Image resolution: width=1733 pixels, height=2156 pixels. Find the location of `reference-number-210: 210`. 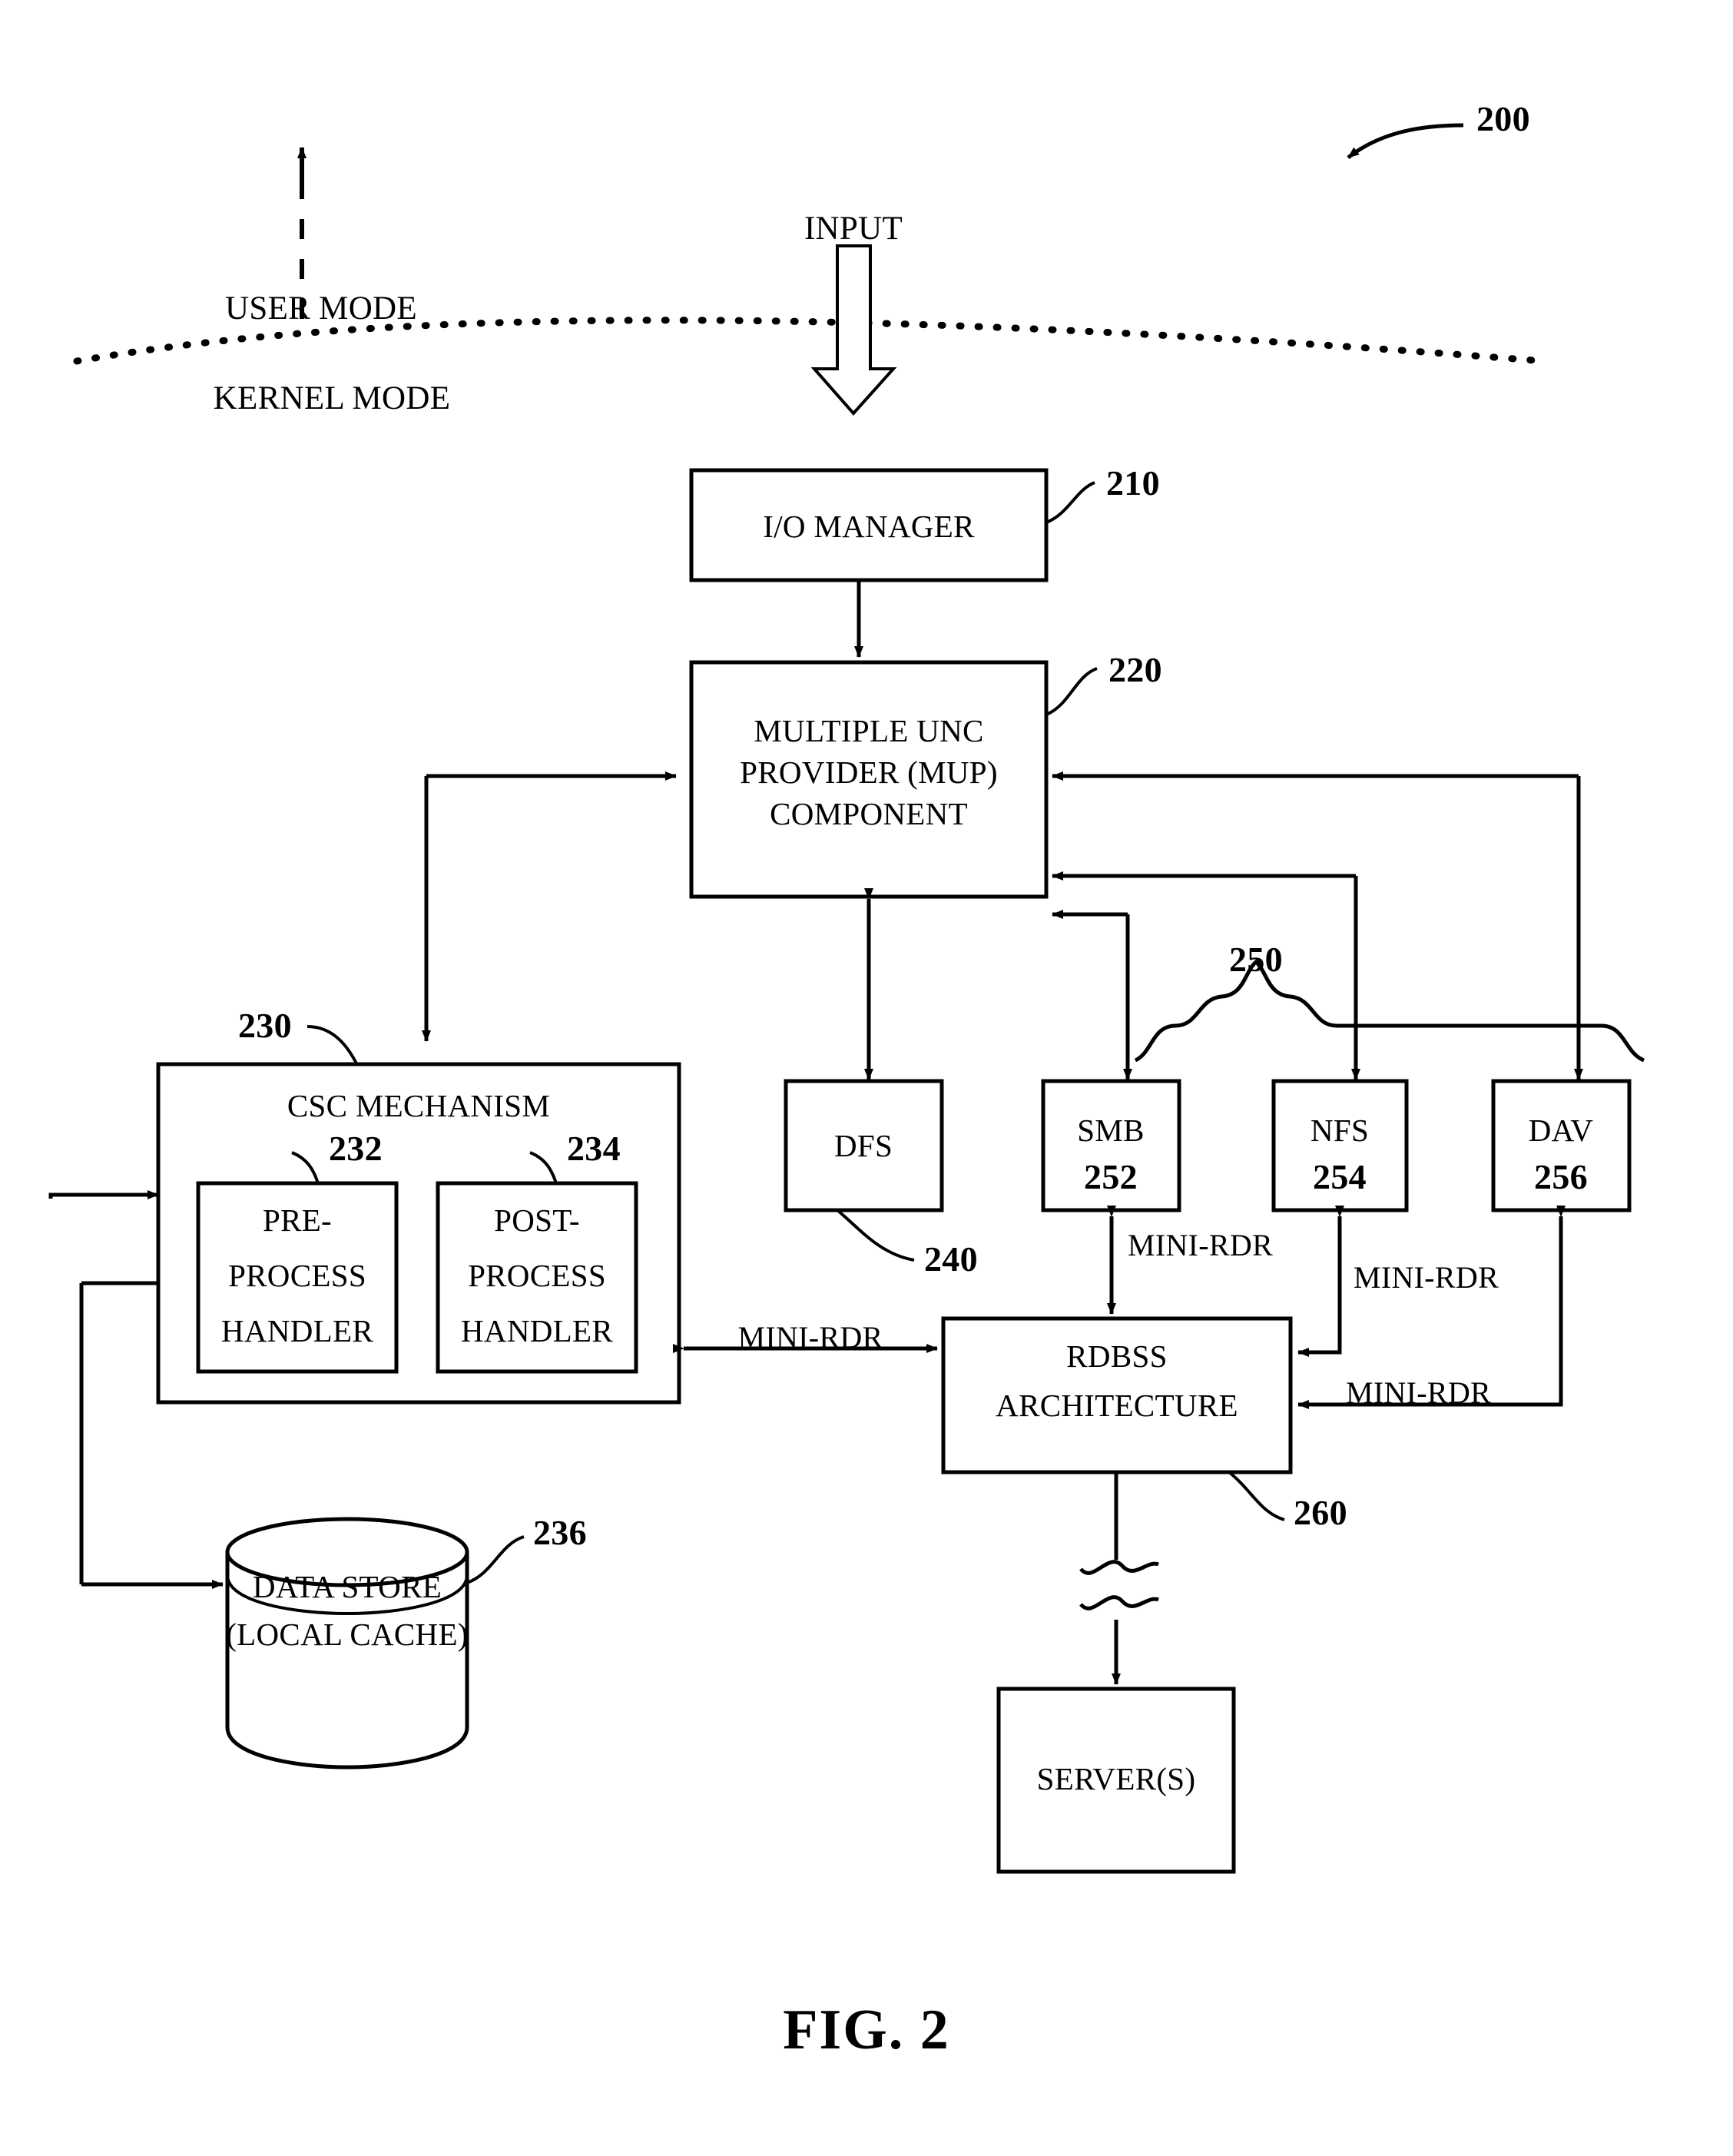

reference-number-210: 210 is located at coordinates (1133, 483).